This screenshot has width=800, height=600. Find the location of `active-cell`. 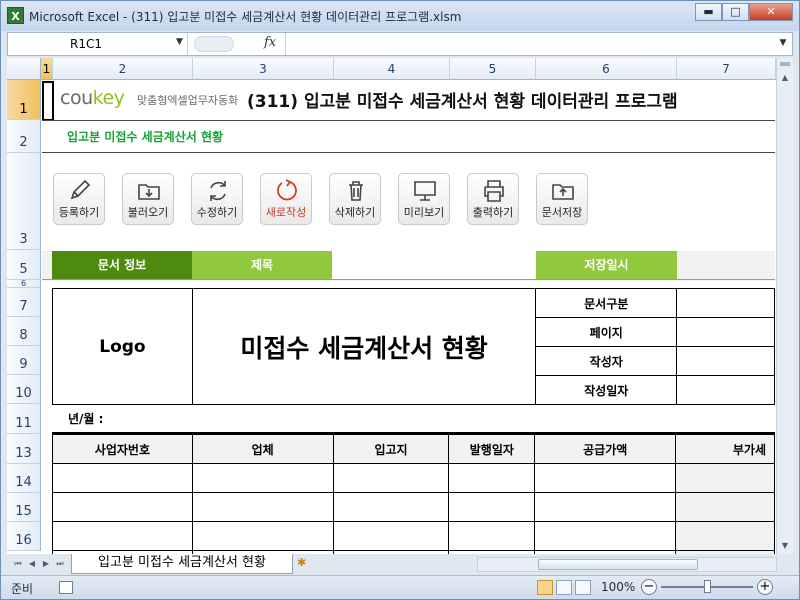

active-cell is located at coordinates (48, 101).